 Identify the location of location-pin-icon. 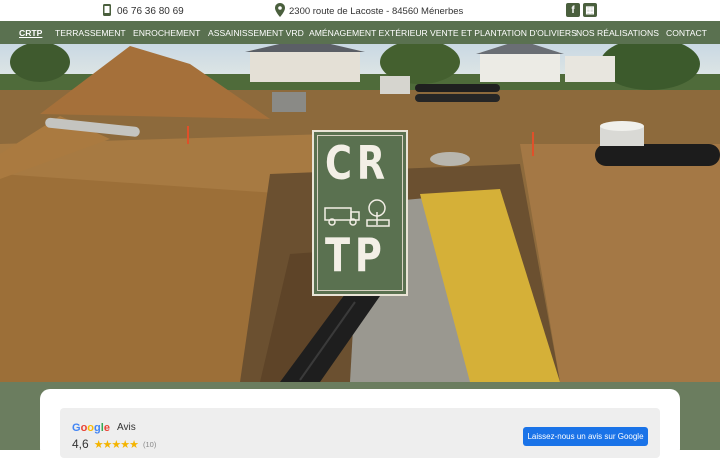
(280, 11).